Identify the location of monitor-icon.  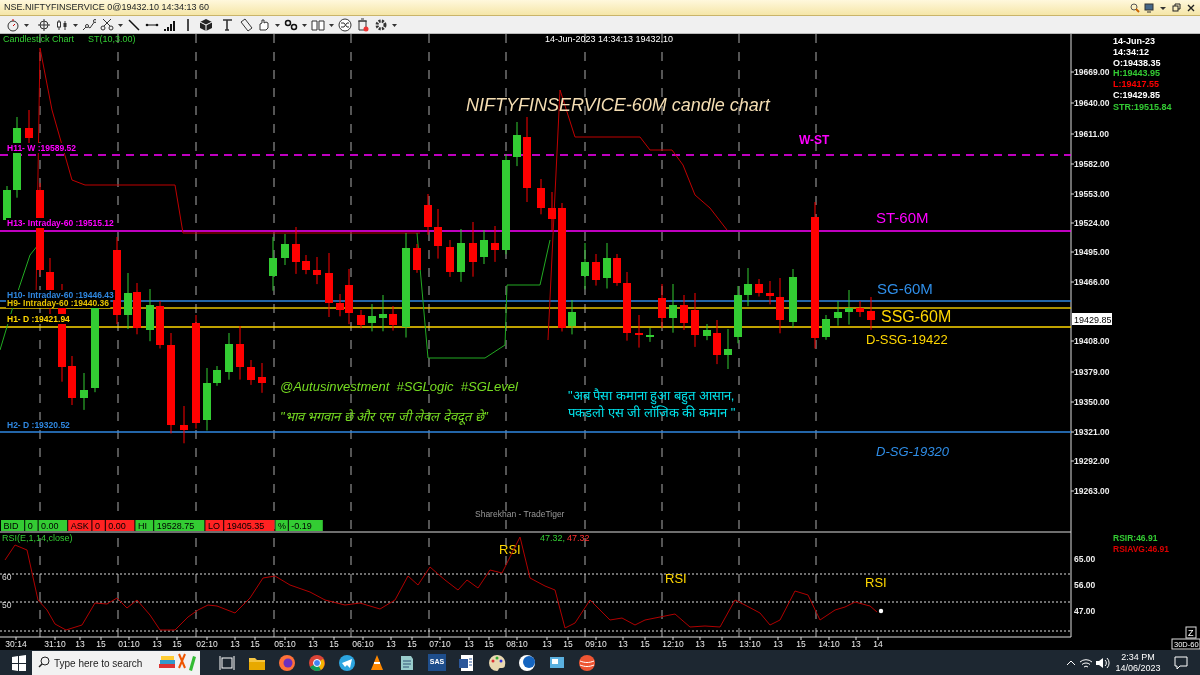
(1149, 7).